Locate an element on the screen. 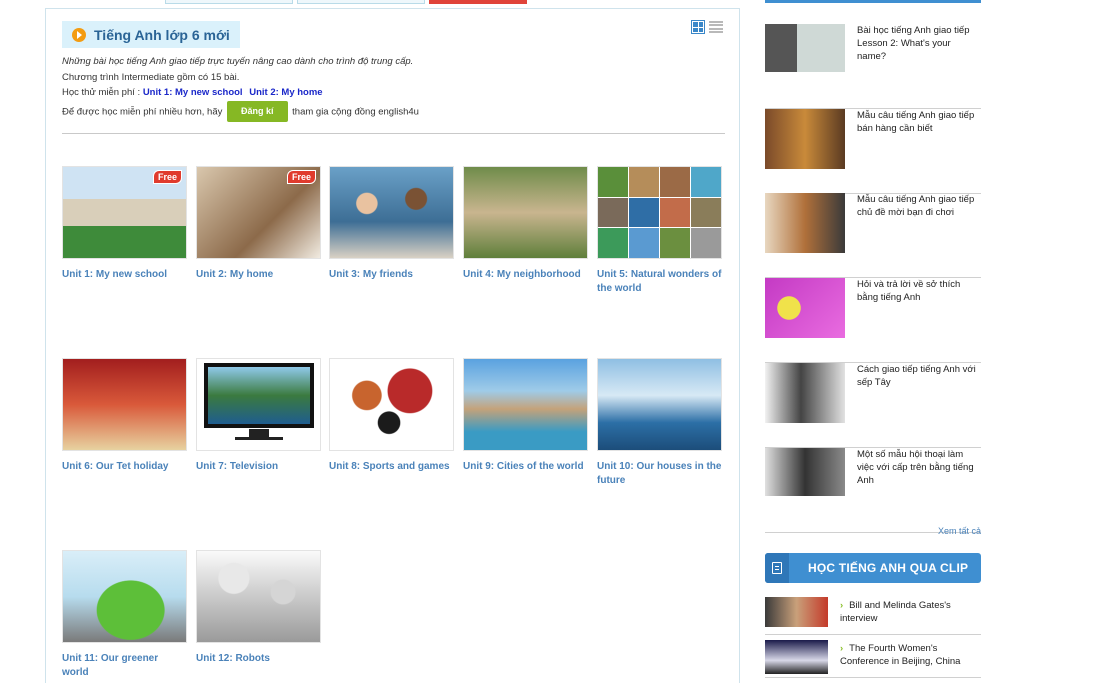 Image resolution: width=1107 pixels, height=683 pixels. unit-card: Unit 12: Robots is located at coordinates (258, 608).